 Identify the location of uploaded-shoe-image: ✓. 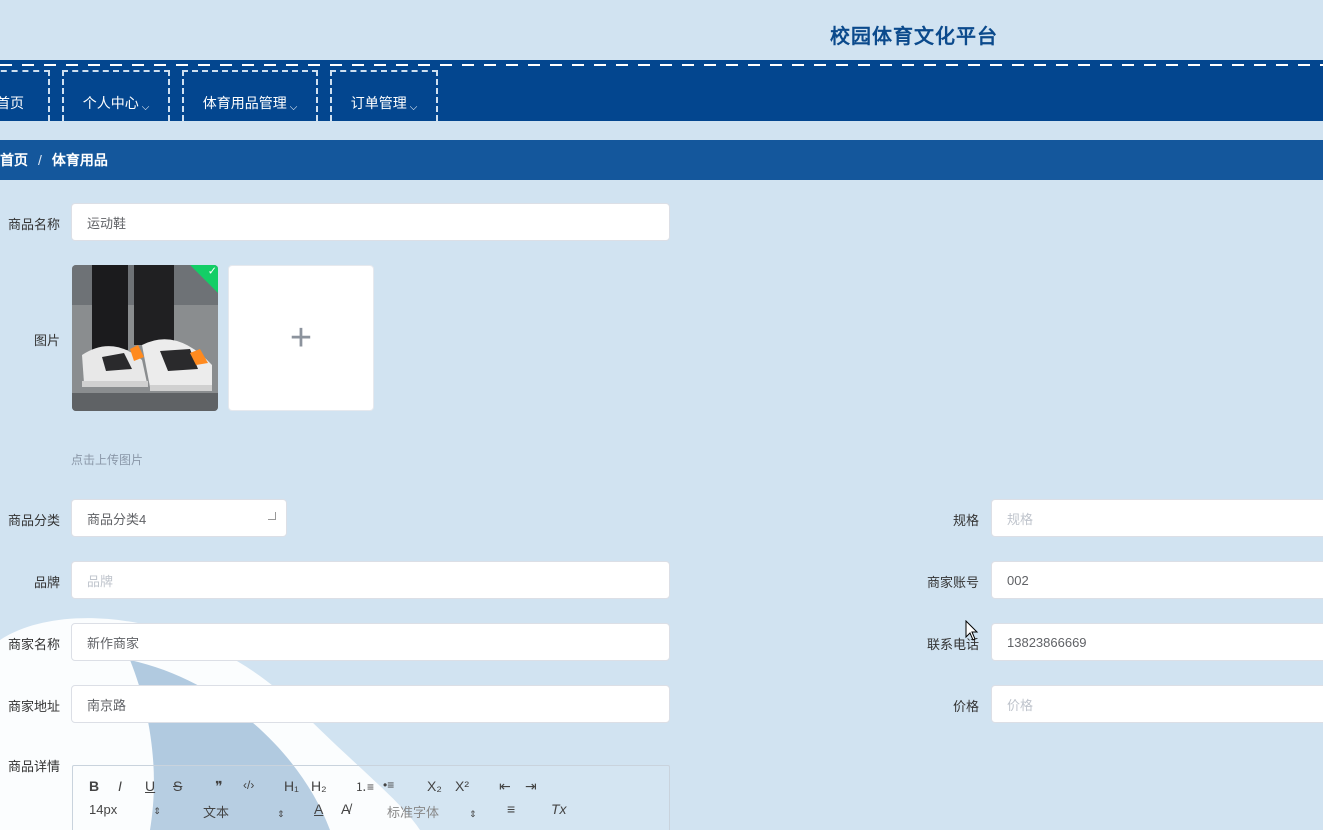
(145, 338).